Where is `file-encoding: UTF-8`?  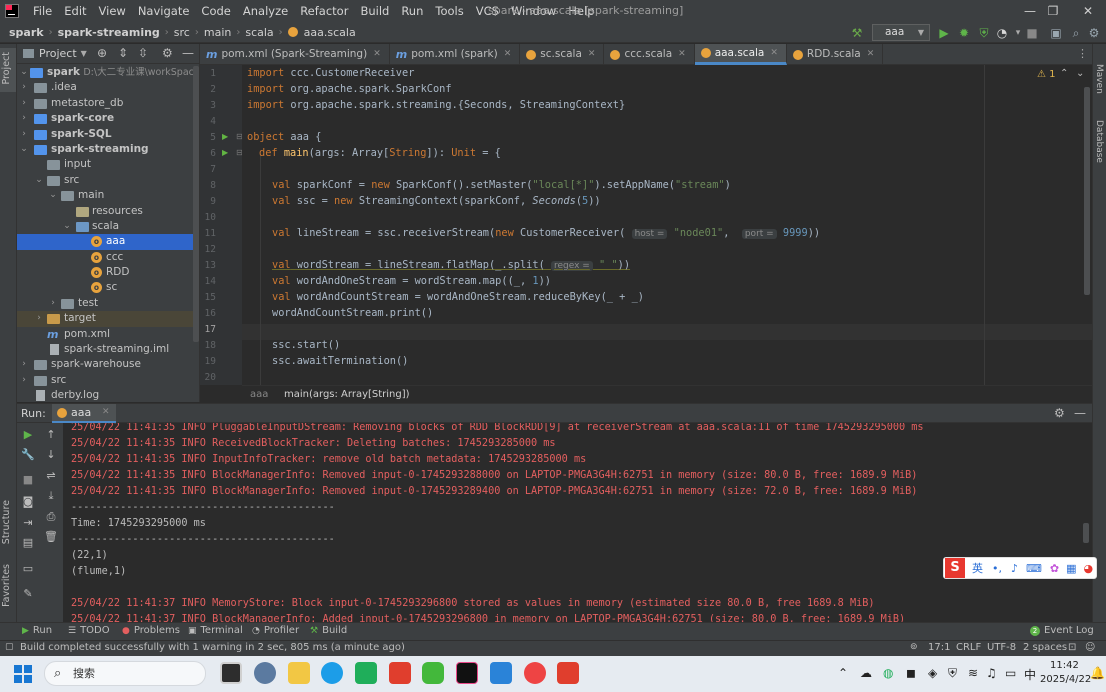
file-encoding: UTF-8 is located at coordinates (1001, 647).